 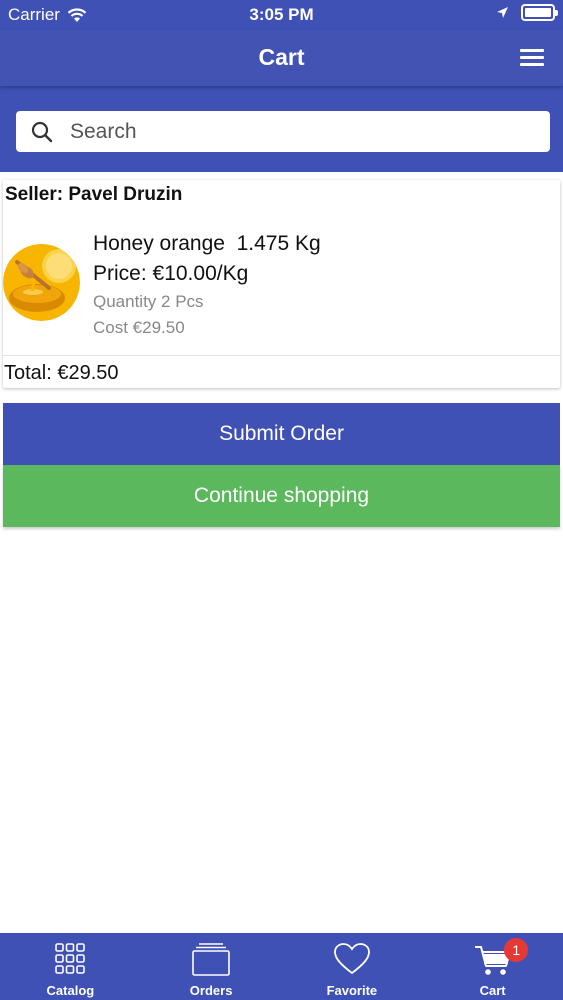 I want to click on search-input, so click(x=305, y=131).